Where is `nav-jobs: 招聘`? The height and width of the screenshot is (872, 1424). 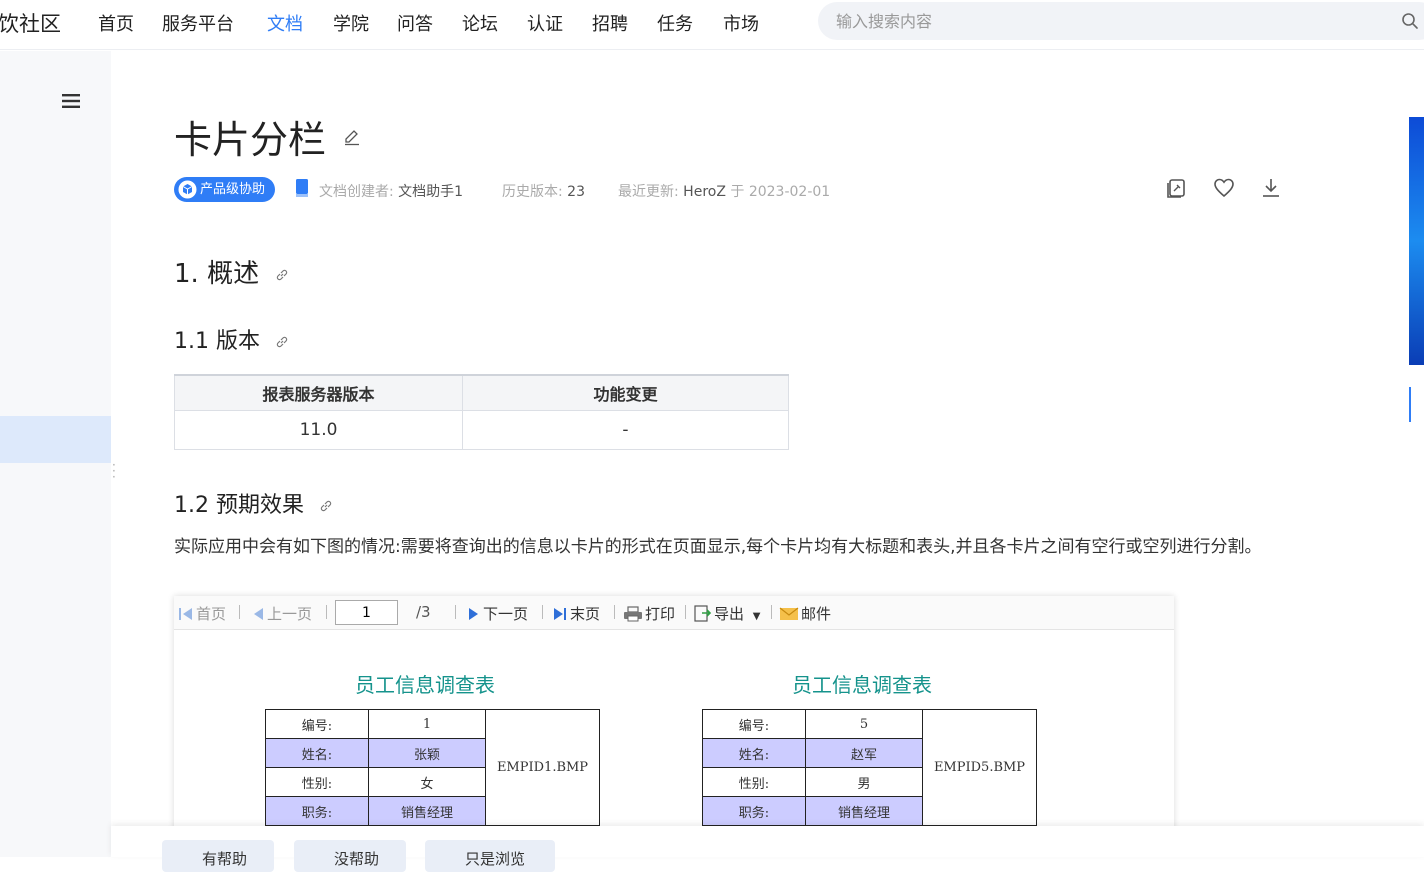
nav-jobs: 招聘 is located at coordinates (610, 23).